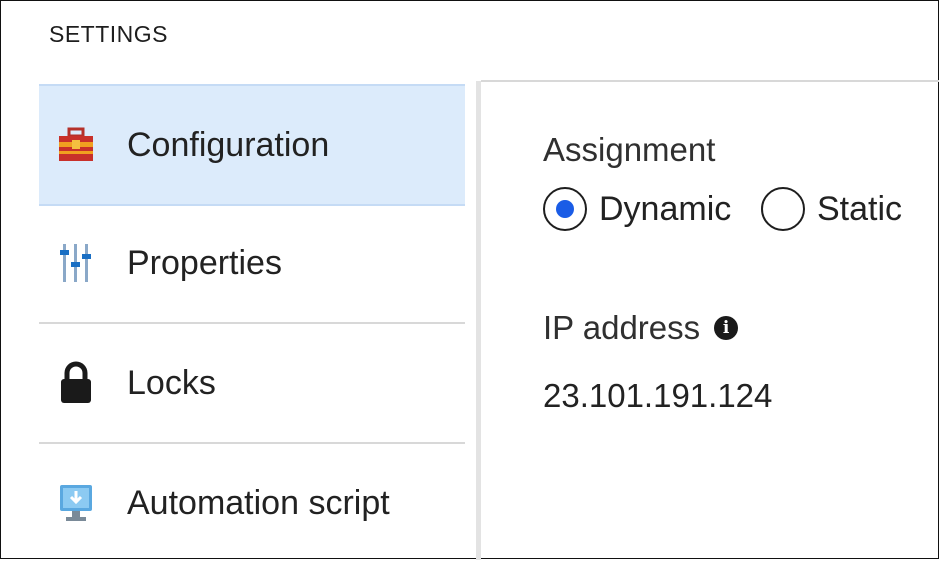  What do you see at coordinates (76, 263) in the screenshot?
I see `sliders-icon` at bounding box center [76, 263].